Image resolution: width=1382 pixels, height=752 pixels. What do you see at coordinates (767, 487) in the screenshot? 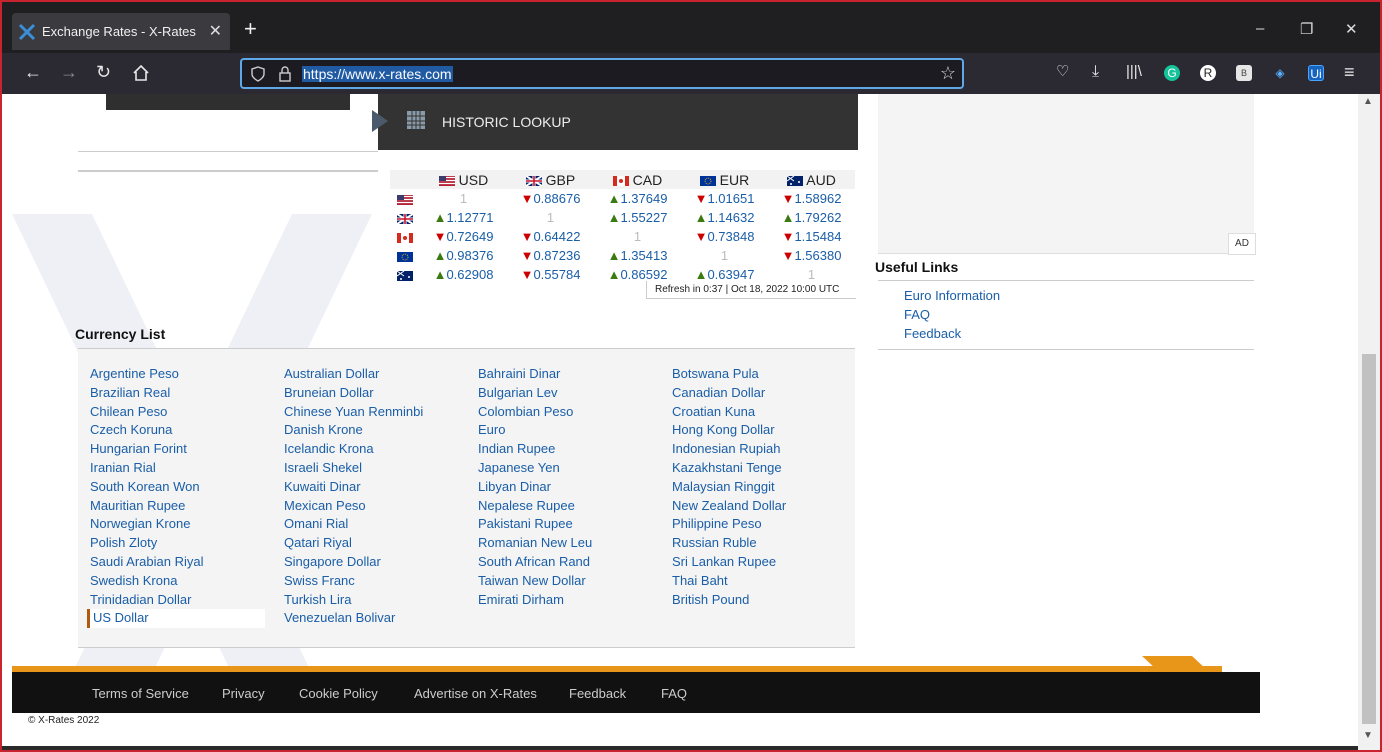
I see `currency-link: Malaysian Ringgit` at bounding box center [767, 487].